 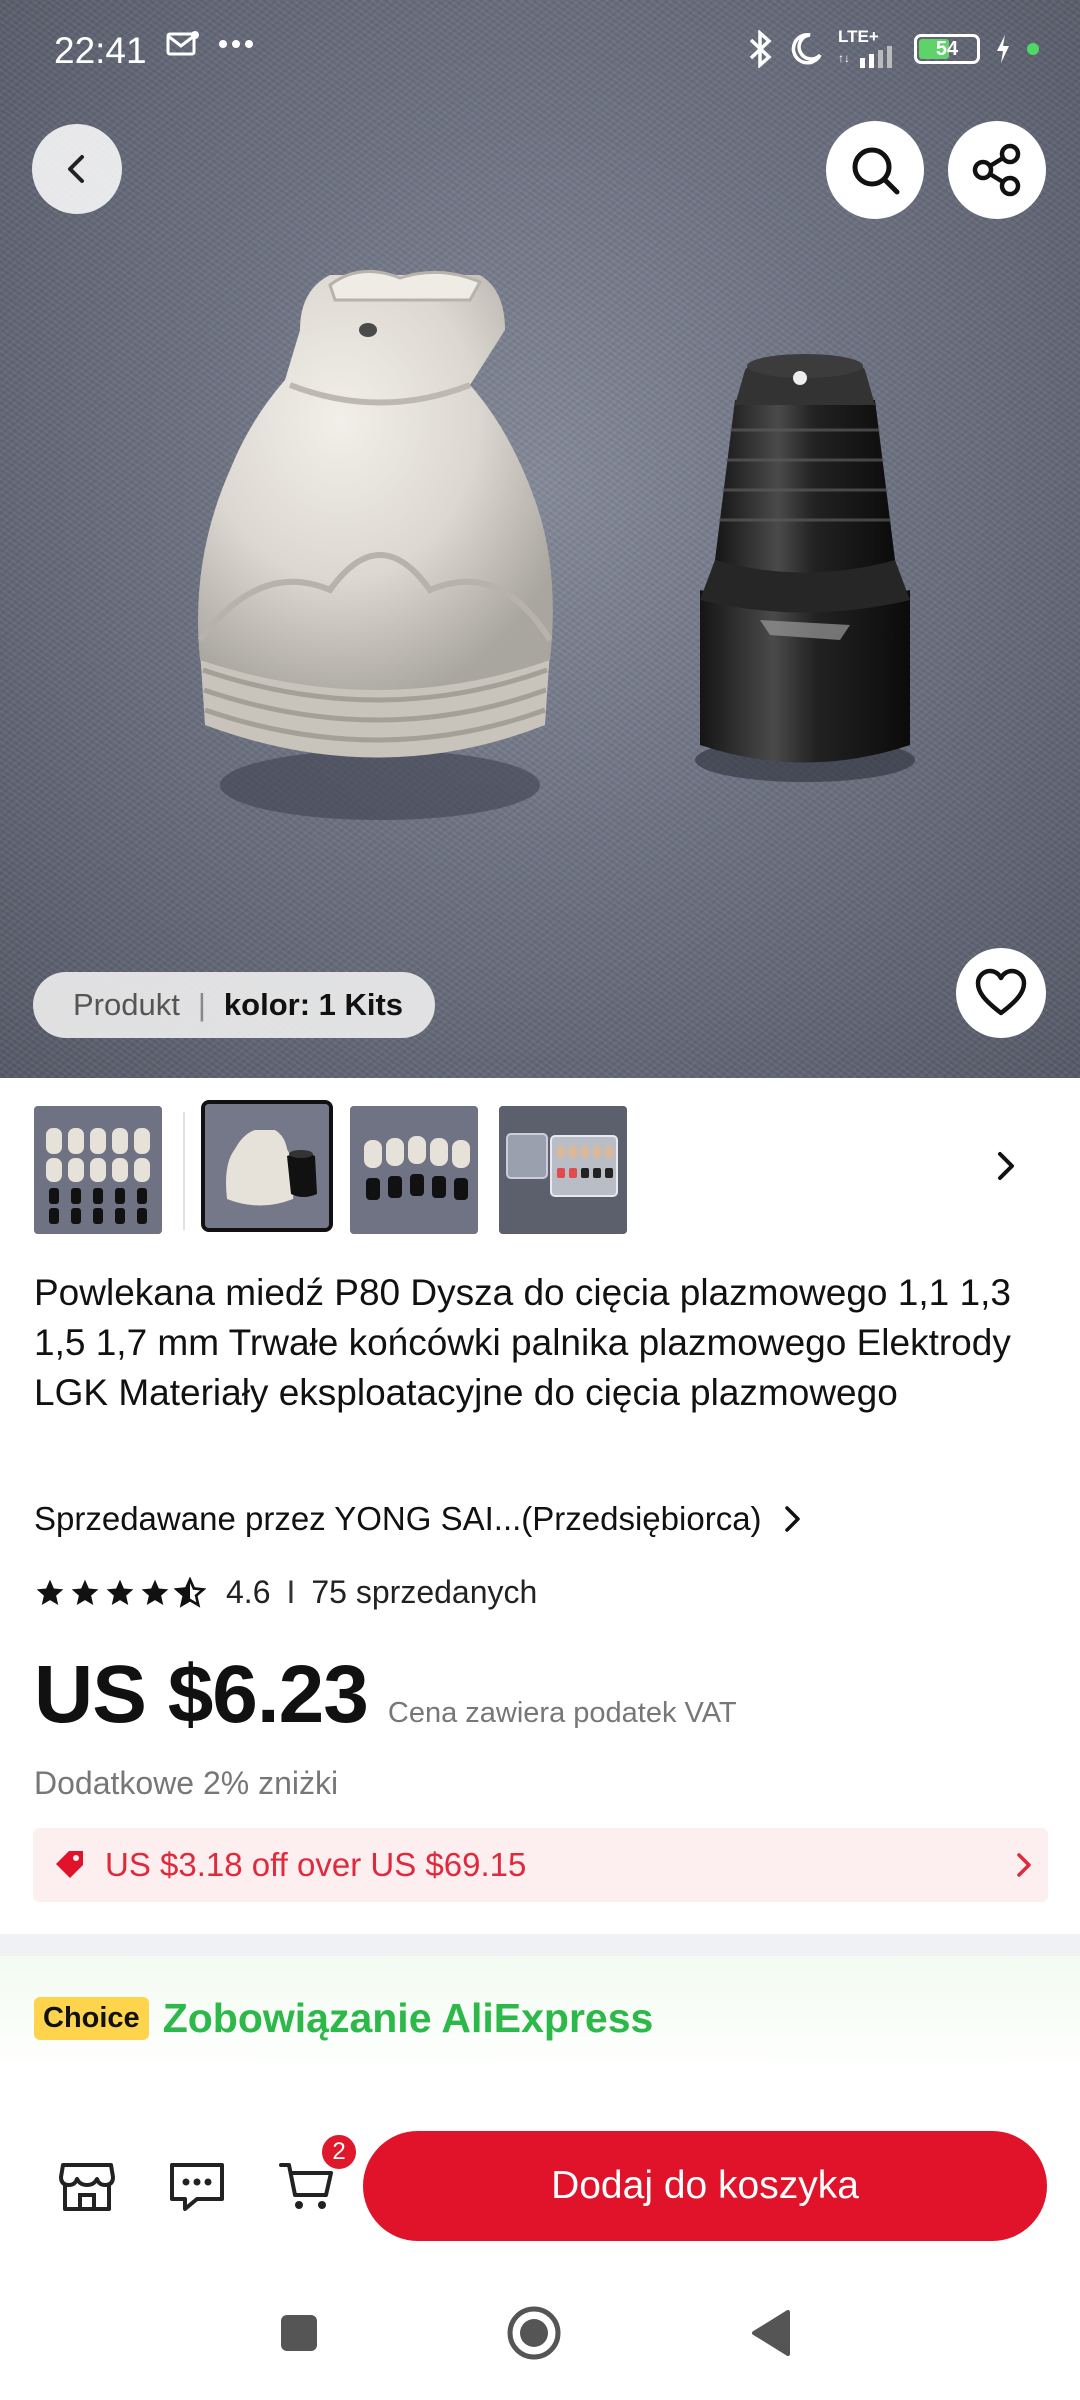 I want to click on active-dot-icon, so click(x=1033, y=49).